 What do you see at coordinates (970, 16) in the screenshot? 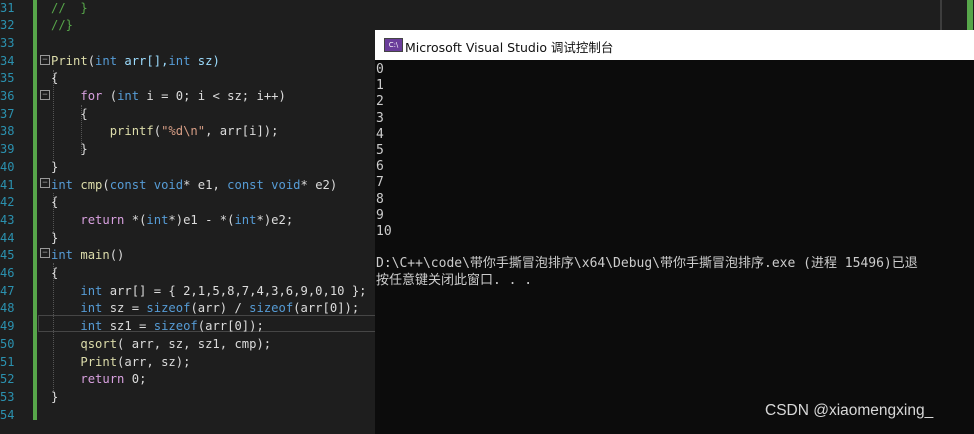
I see `change-indicator-right` at bounding box center [970, 16].